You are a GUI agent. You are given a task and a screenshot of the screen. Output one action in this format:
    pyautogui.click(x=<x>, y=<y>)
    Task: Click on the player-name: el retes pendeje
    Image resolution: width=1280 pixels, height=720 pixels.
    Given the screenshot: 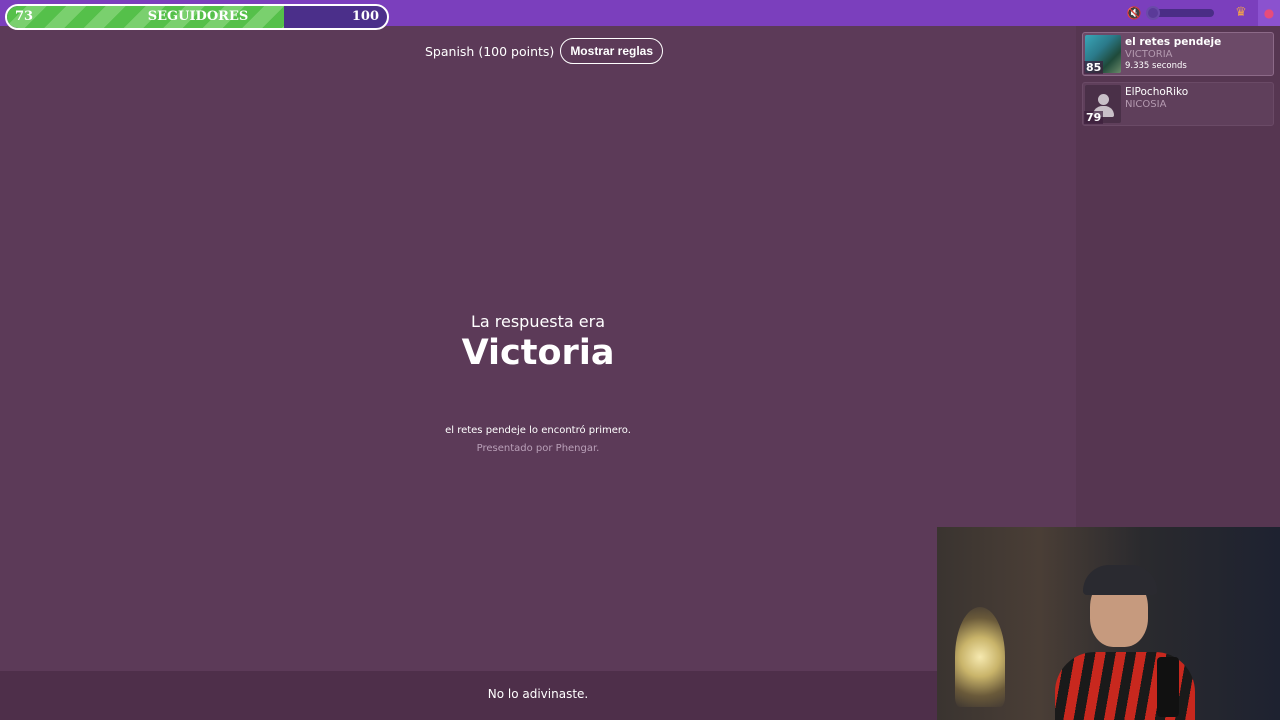 What is the action you would take?
    pyautogui.click(x=1173, y=42)
    